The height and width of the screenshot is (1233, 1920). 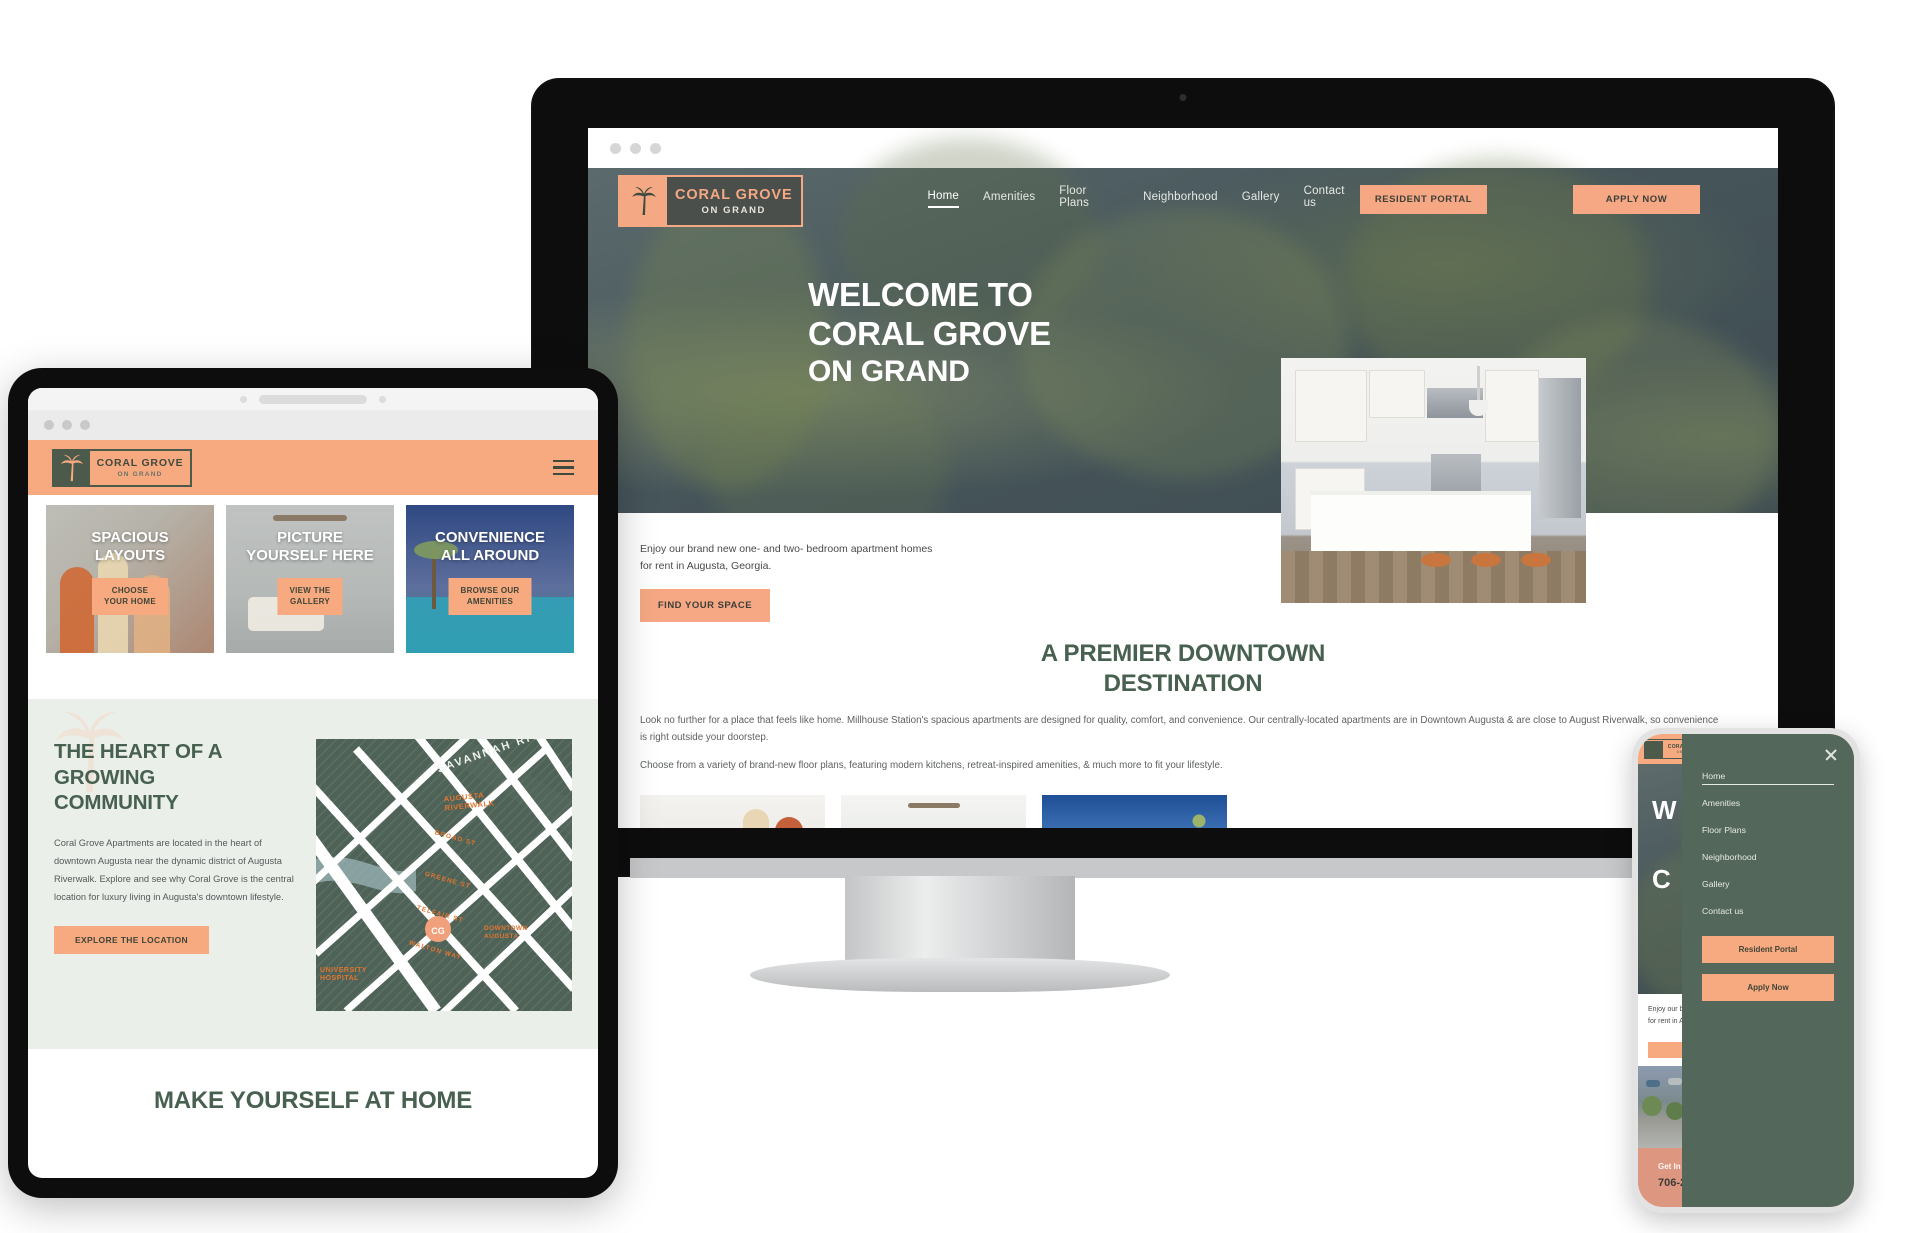 What do you see at coordinates (1183, 683) in the screenshot?
I see `section-heading-line-2: DESTINATION` at bounding box center [1183, 683].